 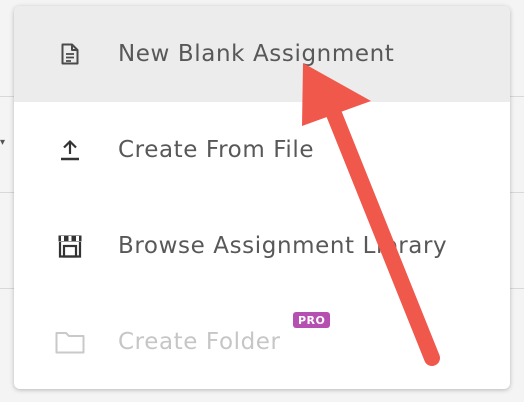 I want to click on menu-item-label: New Blank Assignment, so click(x=256, y=54).